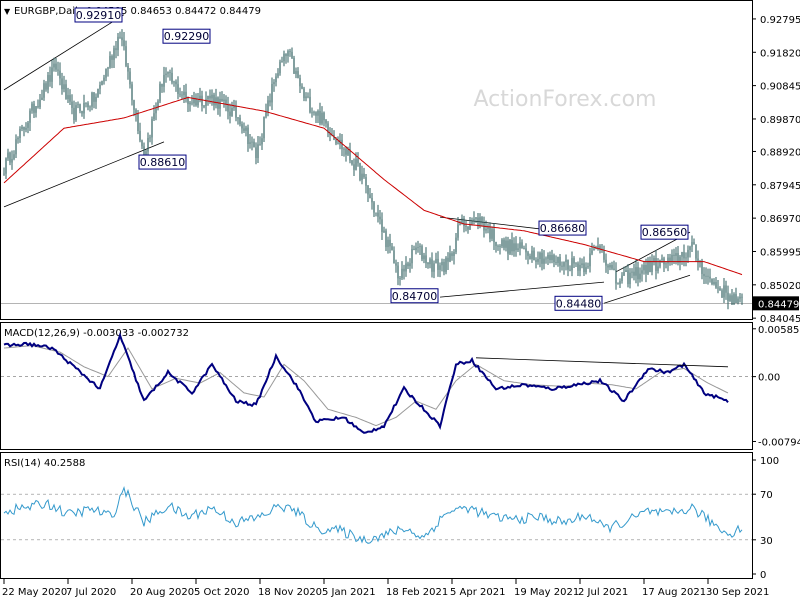 This screenshot has height=600, width=800. Describe the element at coordinates (34, 592) in the screenshot. I see `time-tick-label: 22 May 2020` at that location.